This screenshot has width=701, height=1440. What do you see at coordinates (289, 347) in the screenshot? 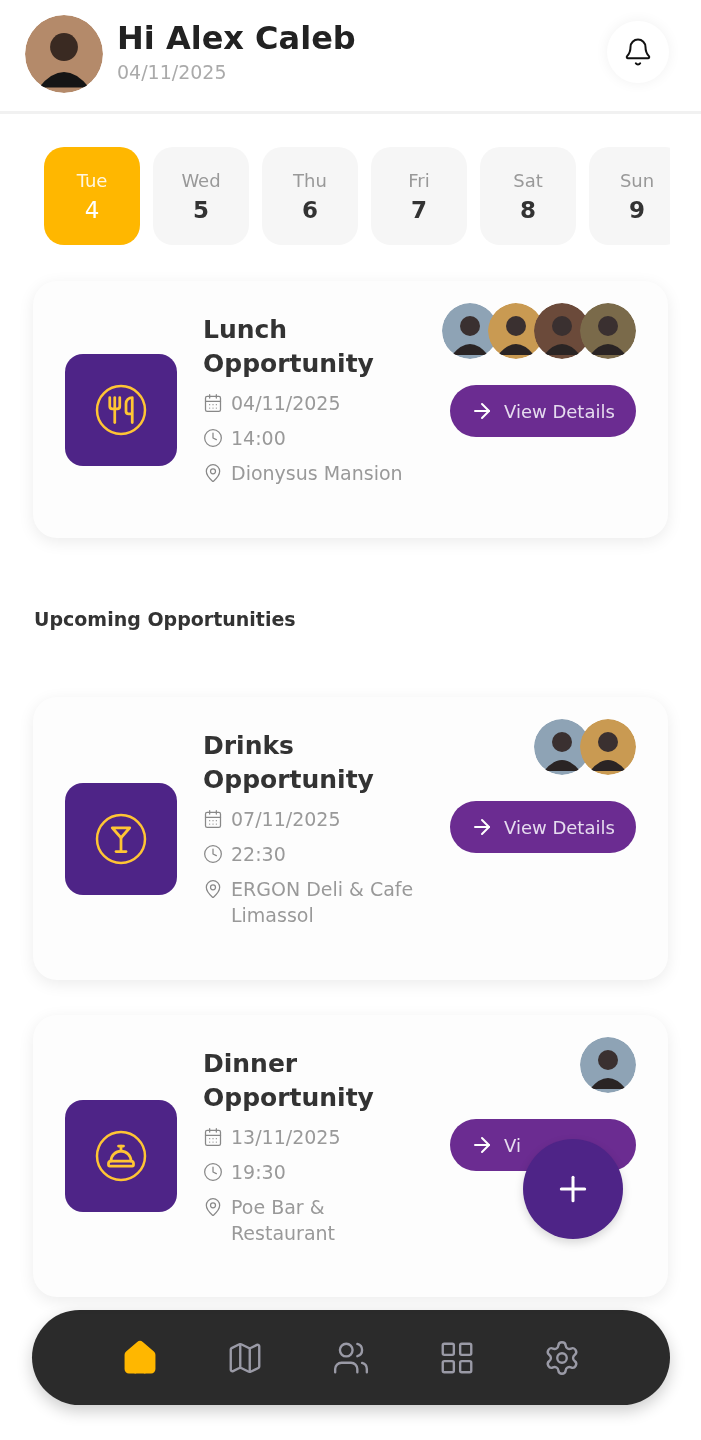
I see `opportunity-title: Lunch Opportunity` at bounding box center [289, 347].